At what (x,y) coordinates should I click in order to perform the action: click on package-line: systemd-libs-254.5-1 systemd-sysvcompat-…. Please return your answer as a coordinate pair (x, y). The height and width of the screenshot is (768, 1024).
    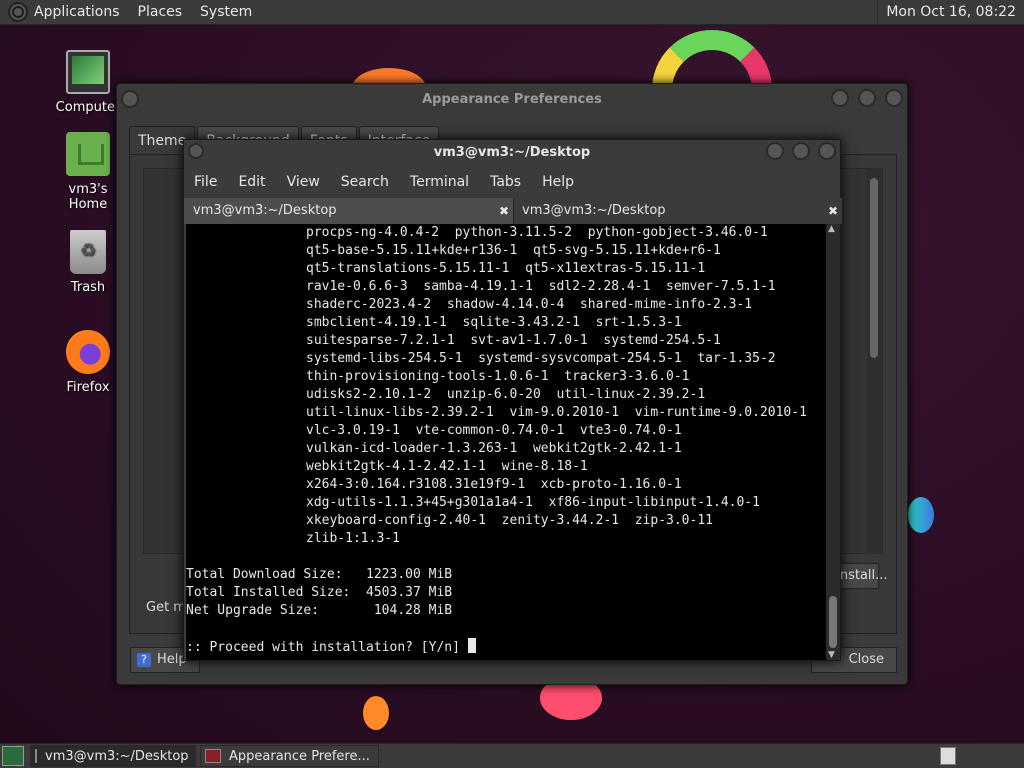
    Looking at the image, I should click on (541, 358).